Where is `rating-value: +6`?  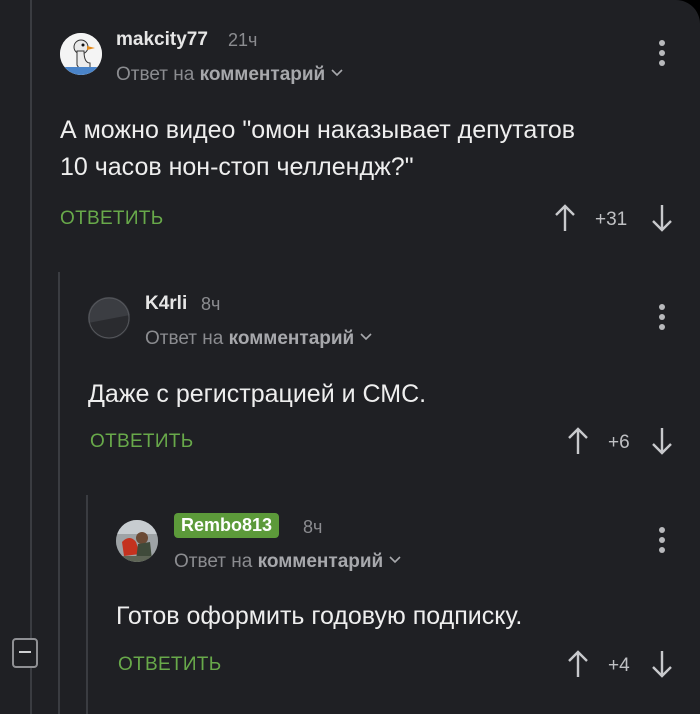
rating-value: +6 is located at coordinates (619, 442).